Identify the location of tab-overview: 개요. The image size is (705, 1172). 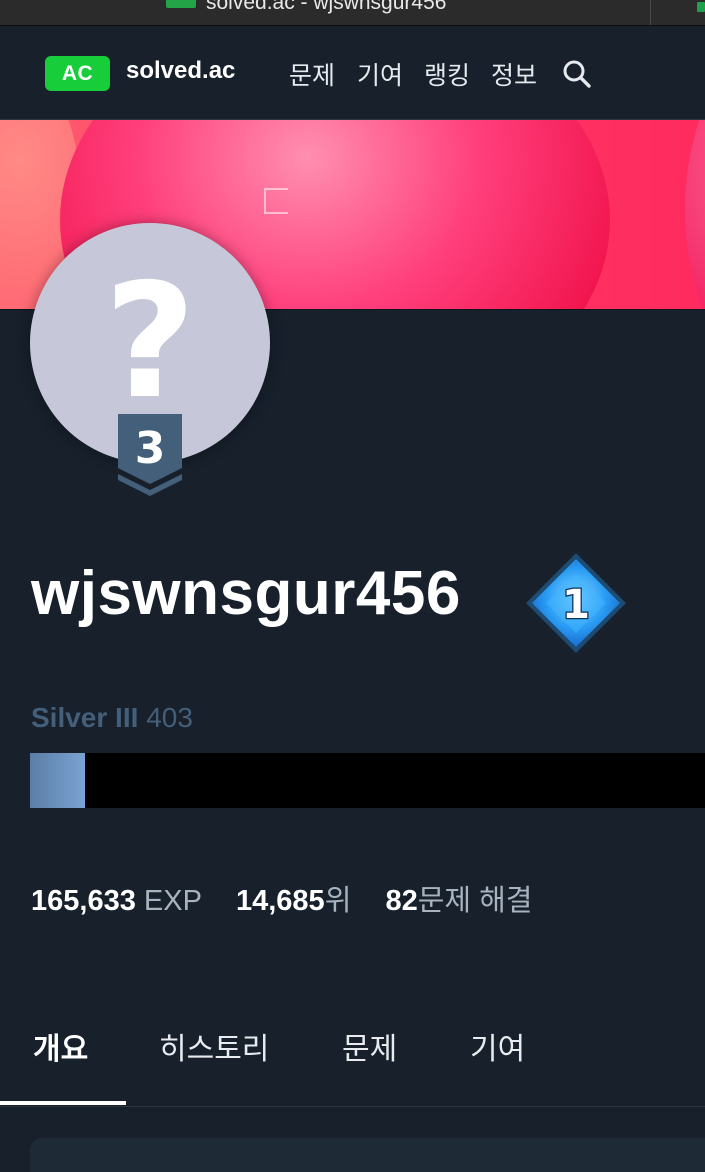
(60, 1046).